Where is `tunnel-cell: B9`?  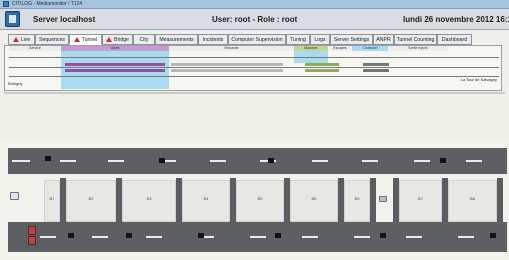
tunnel-cell: B9 is located at coordinates (357, 201).